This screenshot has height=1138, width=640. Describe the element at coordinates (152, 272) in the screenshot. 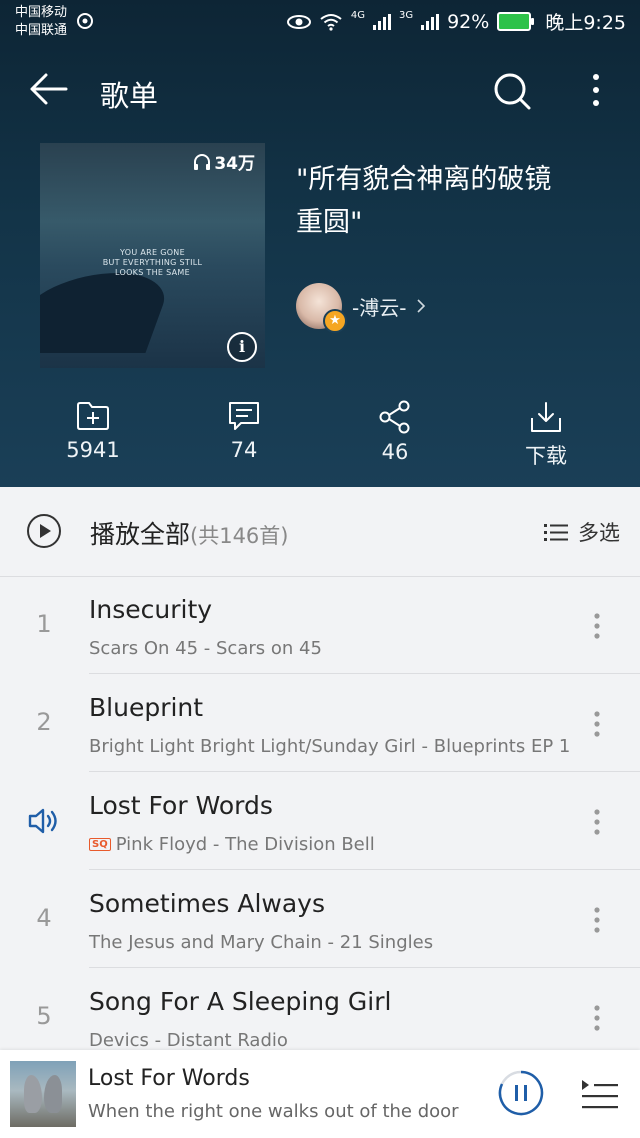

I see `cover-quote-line: LOOKS THE SAME` at that location.